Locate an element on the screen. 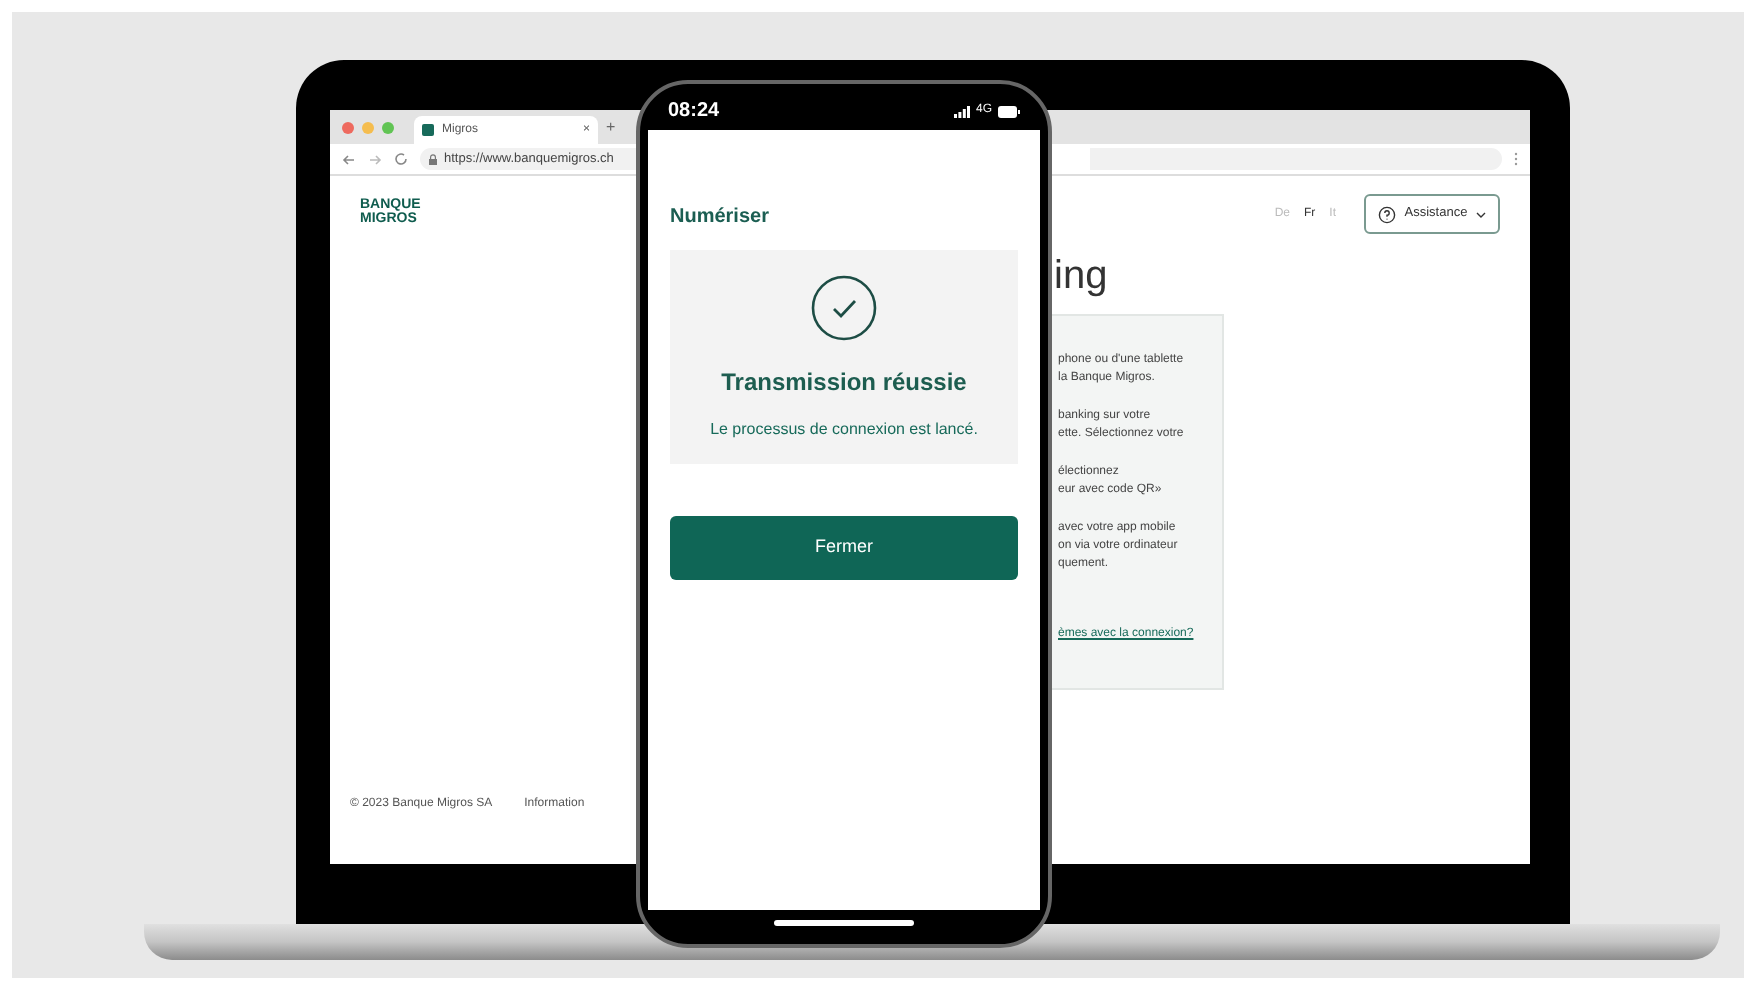 The width and height of the screenshot is (1756, 990). status-time: 08:24 is located at coordinates (694, 112).